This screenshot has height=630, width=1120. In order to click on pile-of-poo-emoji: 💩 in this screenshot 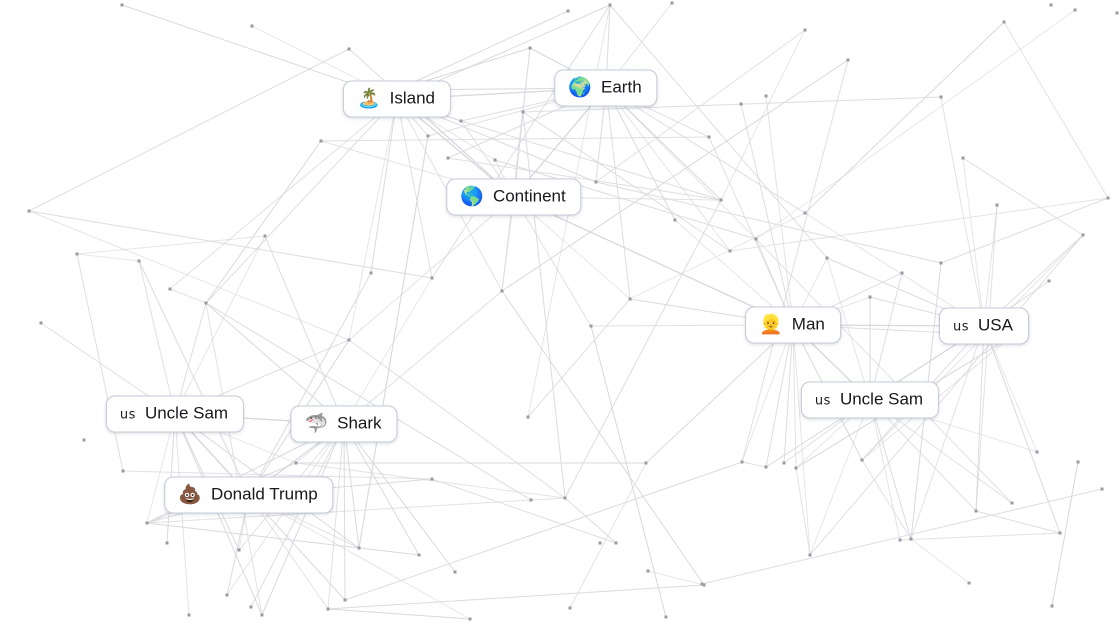, I will do `click(190, 494)`.